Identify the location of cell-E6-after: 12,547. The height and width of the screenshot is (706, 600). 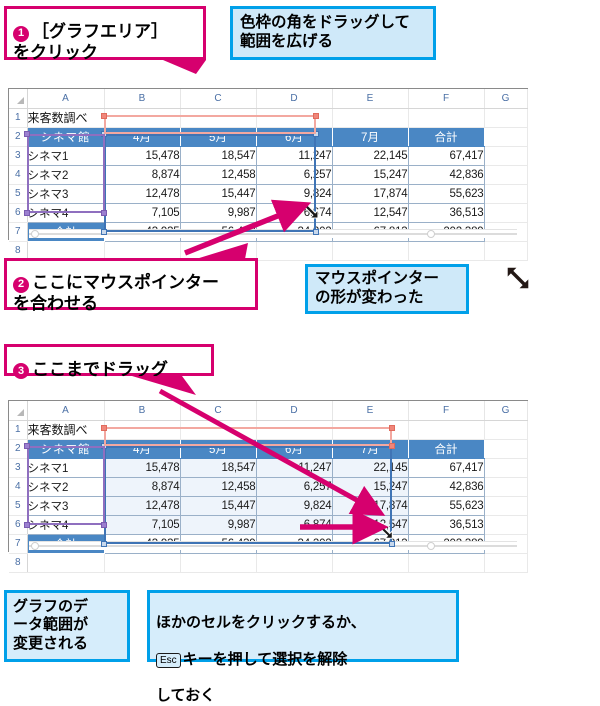
(370, 524).